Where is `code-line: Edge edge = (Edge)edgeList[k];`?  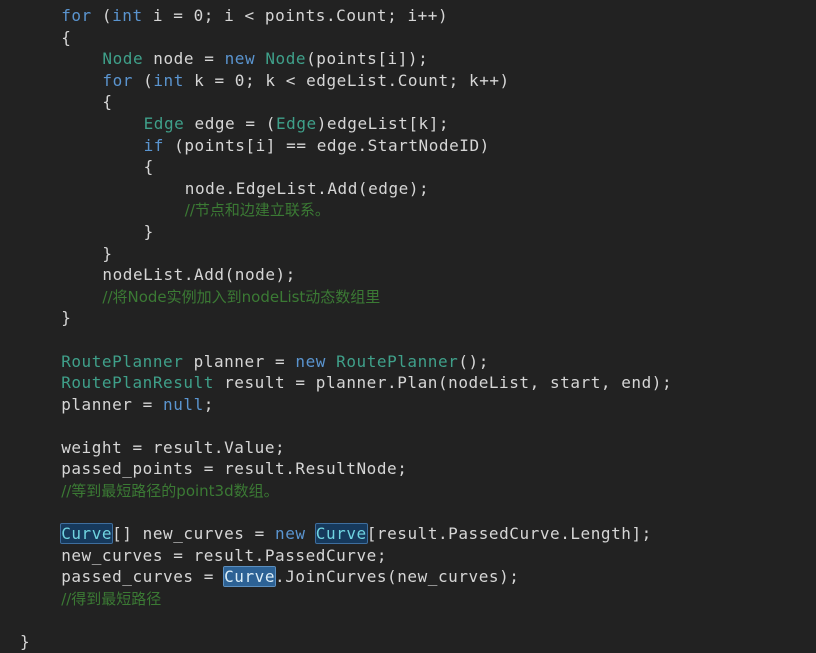 code-line: Edge edge = (Edge)edgeList[k]; is located at coordinates (408, 124).